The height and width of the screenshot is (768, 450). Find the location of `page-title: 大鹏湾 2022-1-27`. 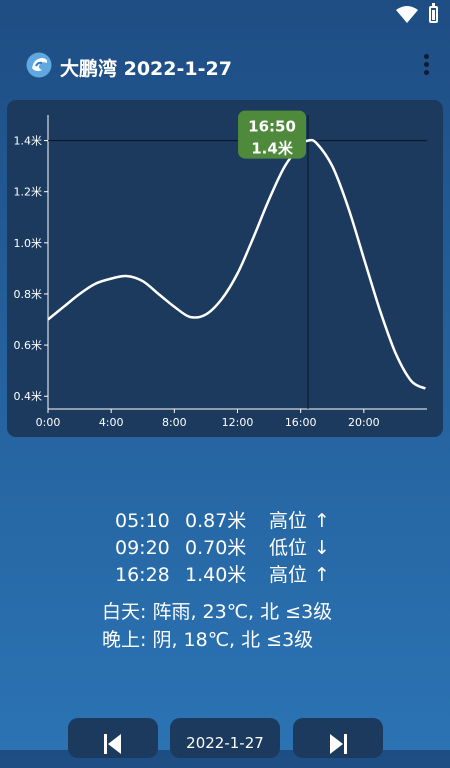

page-title: 大鹏湾 2022-1-27 is located at coordinates (146, 69).